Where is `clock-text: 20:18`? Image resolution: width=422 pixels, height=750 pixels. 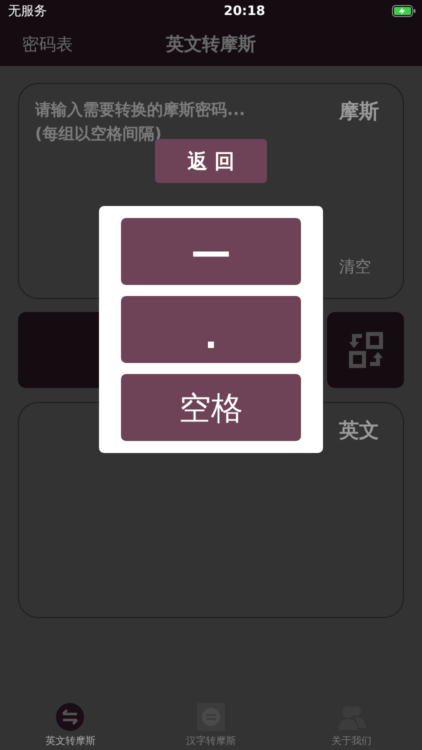 clock-text: 20:18 is located at coordinates (245, 11).